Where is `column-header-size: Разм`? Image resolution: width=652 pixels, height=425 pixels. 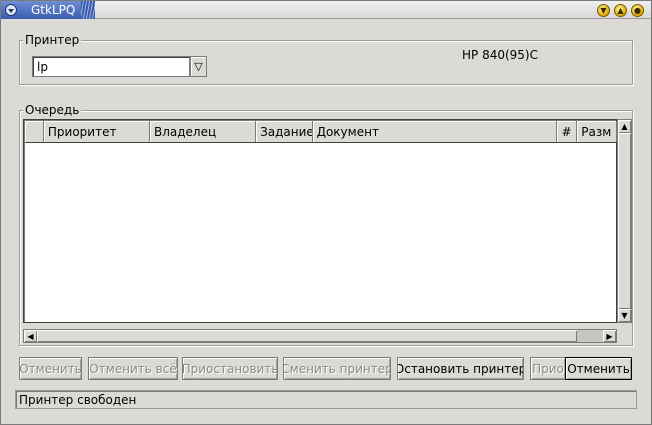
column-header-size: Разм is located at coordinates (597, 131).